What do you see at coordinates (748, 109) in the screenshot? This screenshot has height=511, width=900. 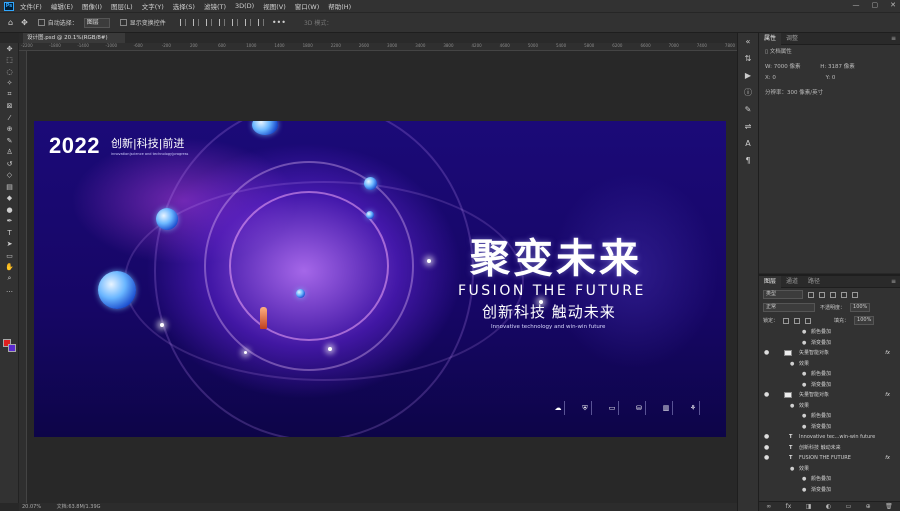 I see `brush-settings-icon: ✎` at bounding box center [748, 109].